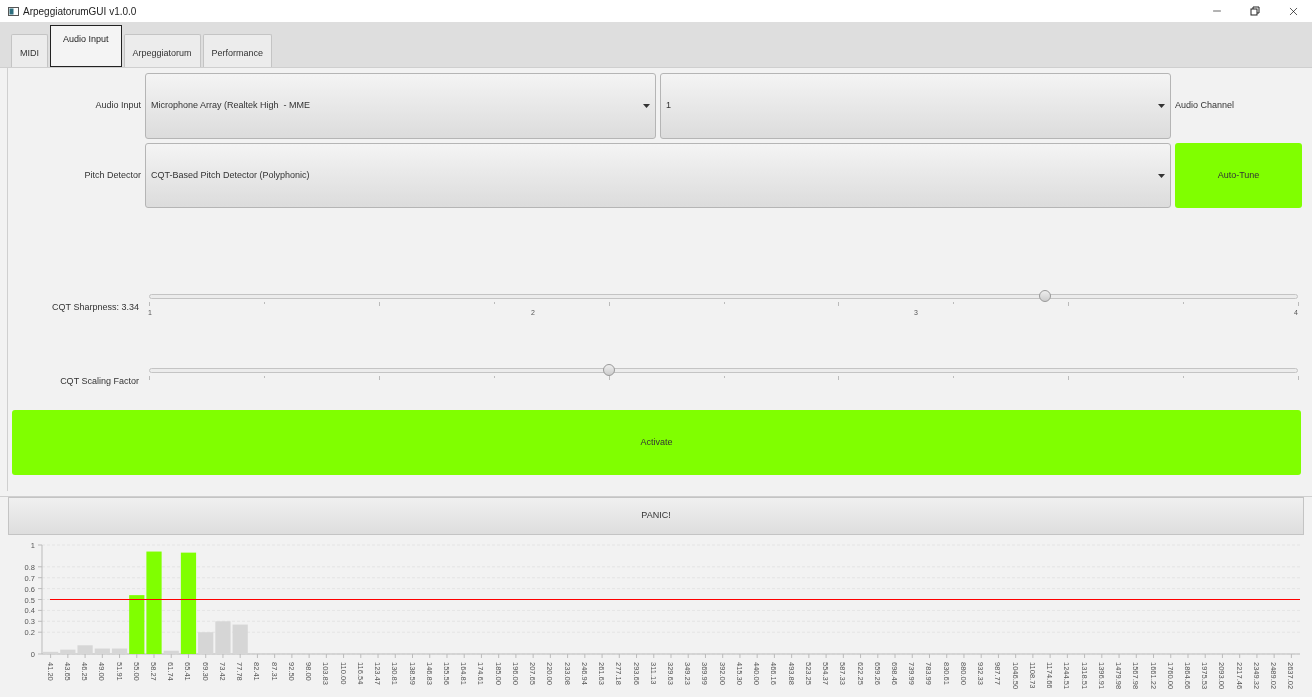 The image size is (1312, 697). What do you see at coordinates (656, 516) in the screenshot?
I see `panic-button: PANIC!` at bounding box center [656, 516].